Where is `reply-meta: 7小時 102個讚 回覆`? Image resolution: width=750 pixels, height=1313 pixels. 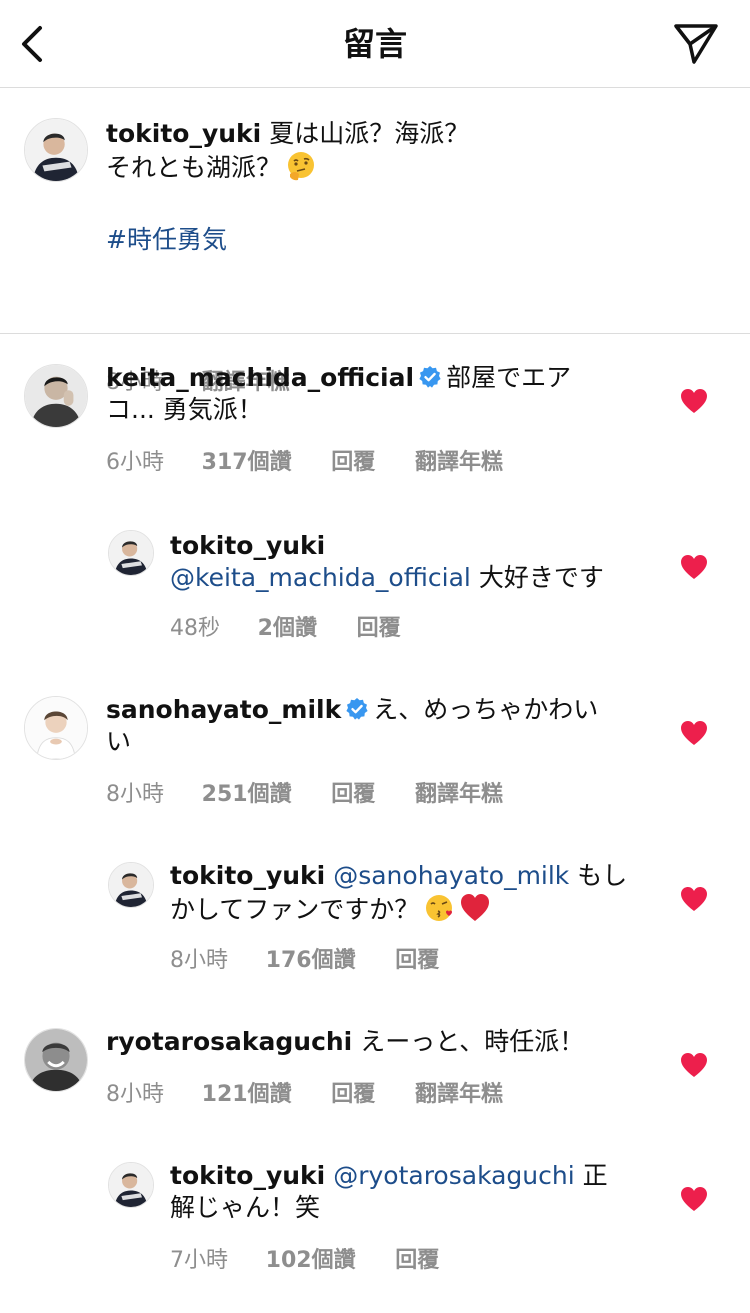
reply-meta: 7小時 102個讚 回覆 is located at coordinates (320, 1258).